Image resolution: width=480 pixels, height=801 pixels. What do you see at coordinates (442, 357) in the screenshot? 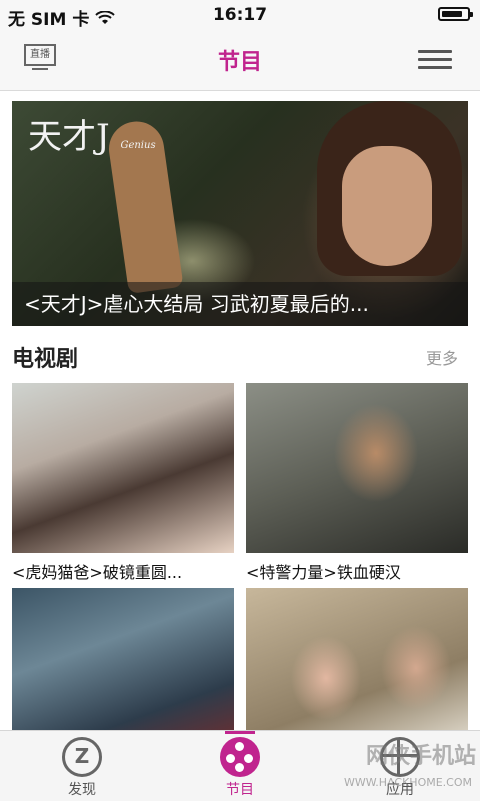
I see `more-link: 更多` at bounding box center [442, 357].